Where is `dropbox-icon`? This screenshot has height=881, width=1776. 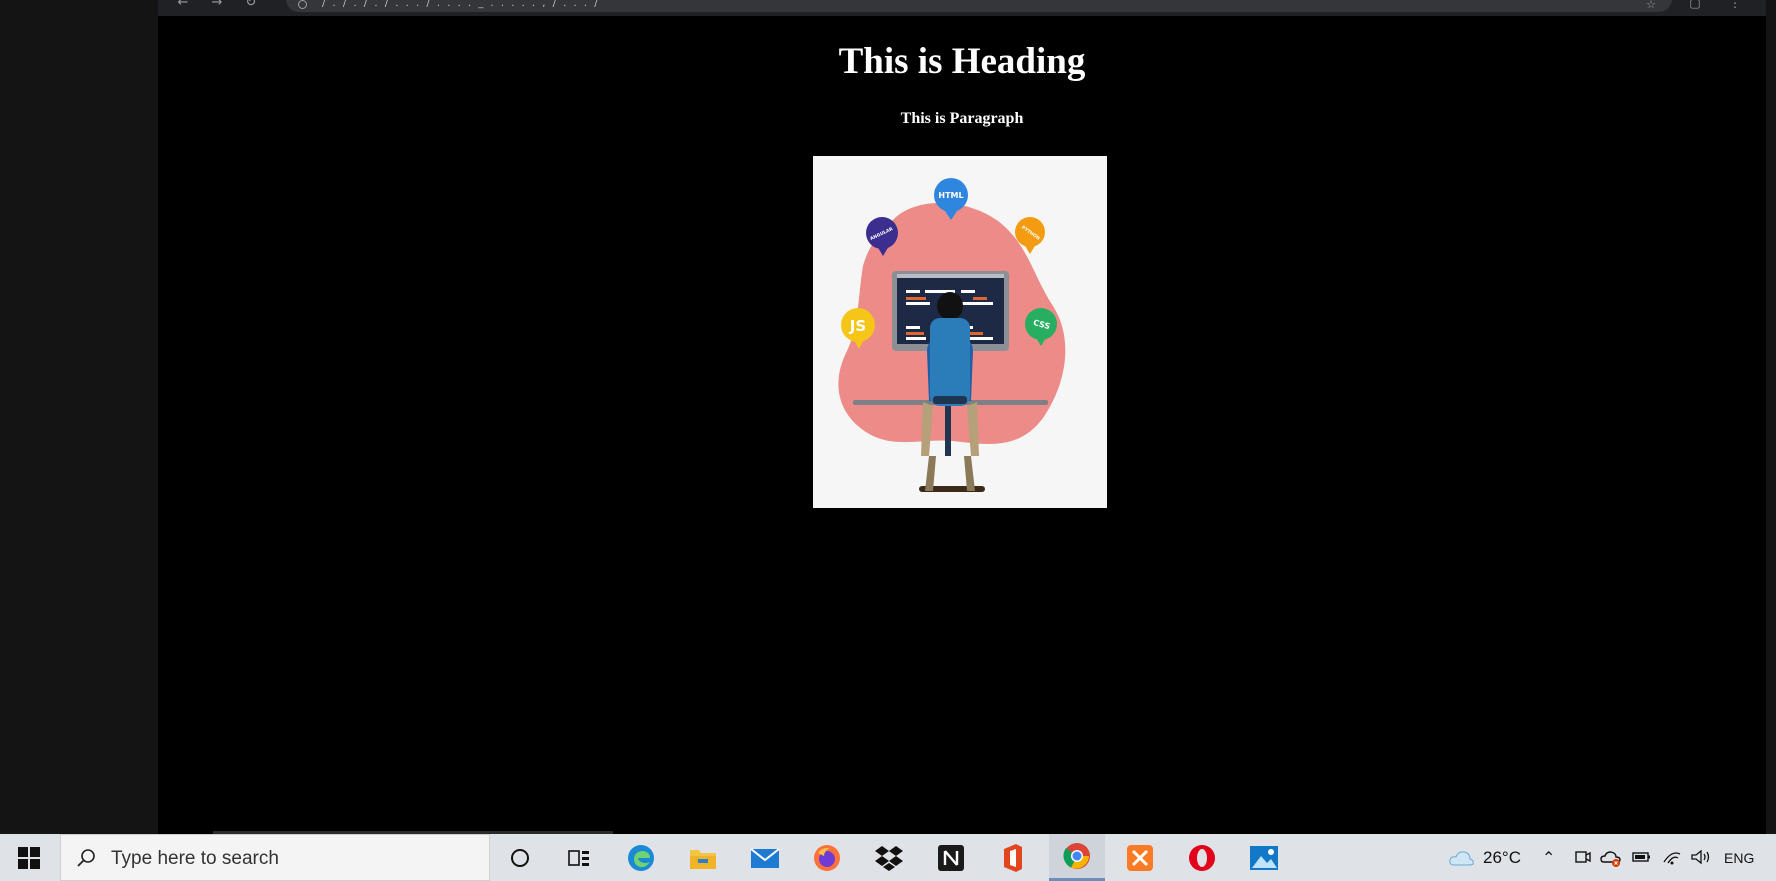 dropbox-icon is located at coordinates (889, 858).